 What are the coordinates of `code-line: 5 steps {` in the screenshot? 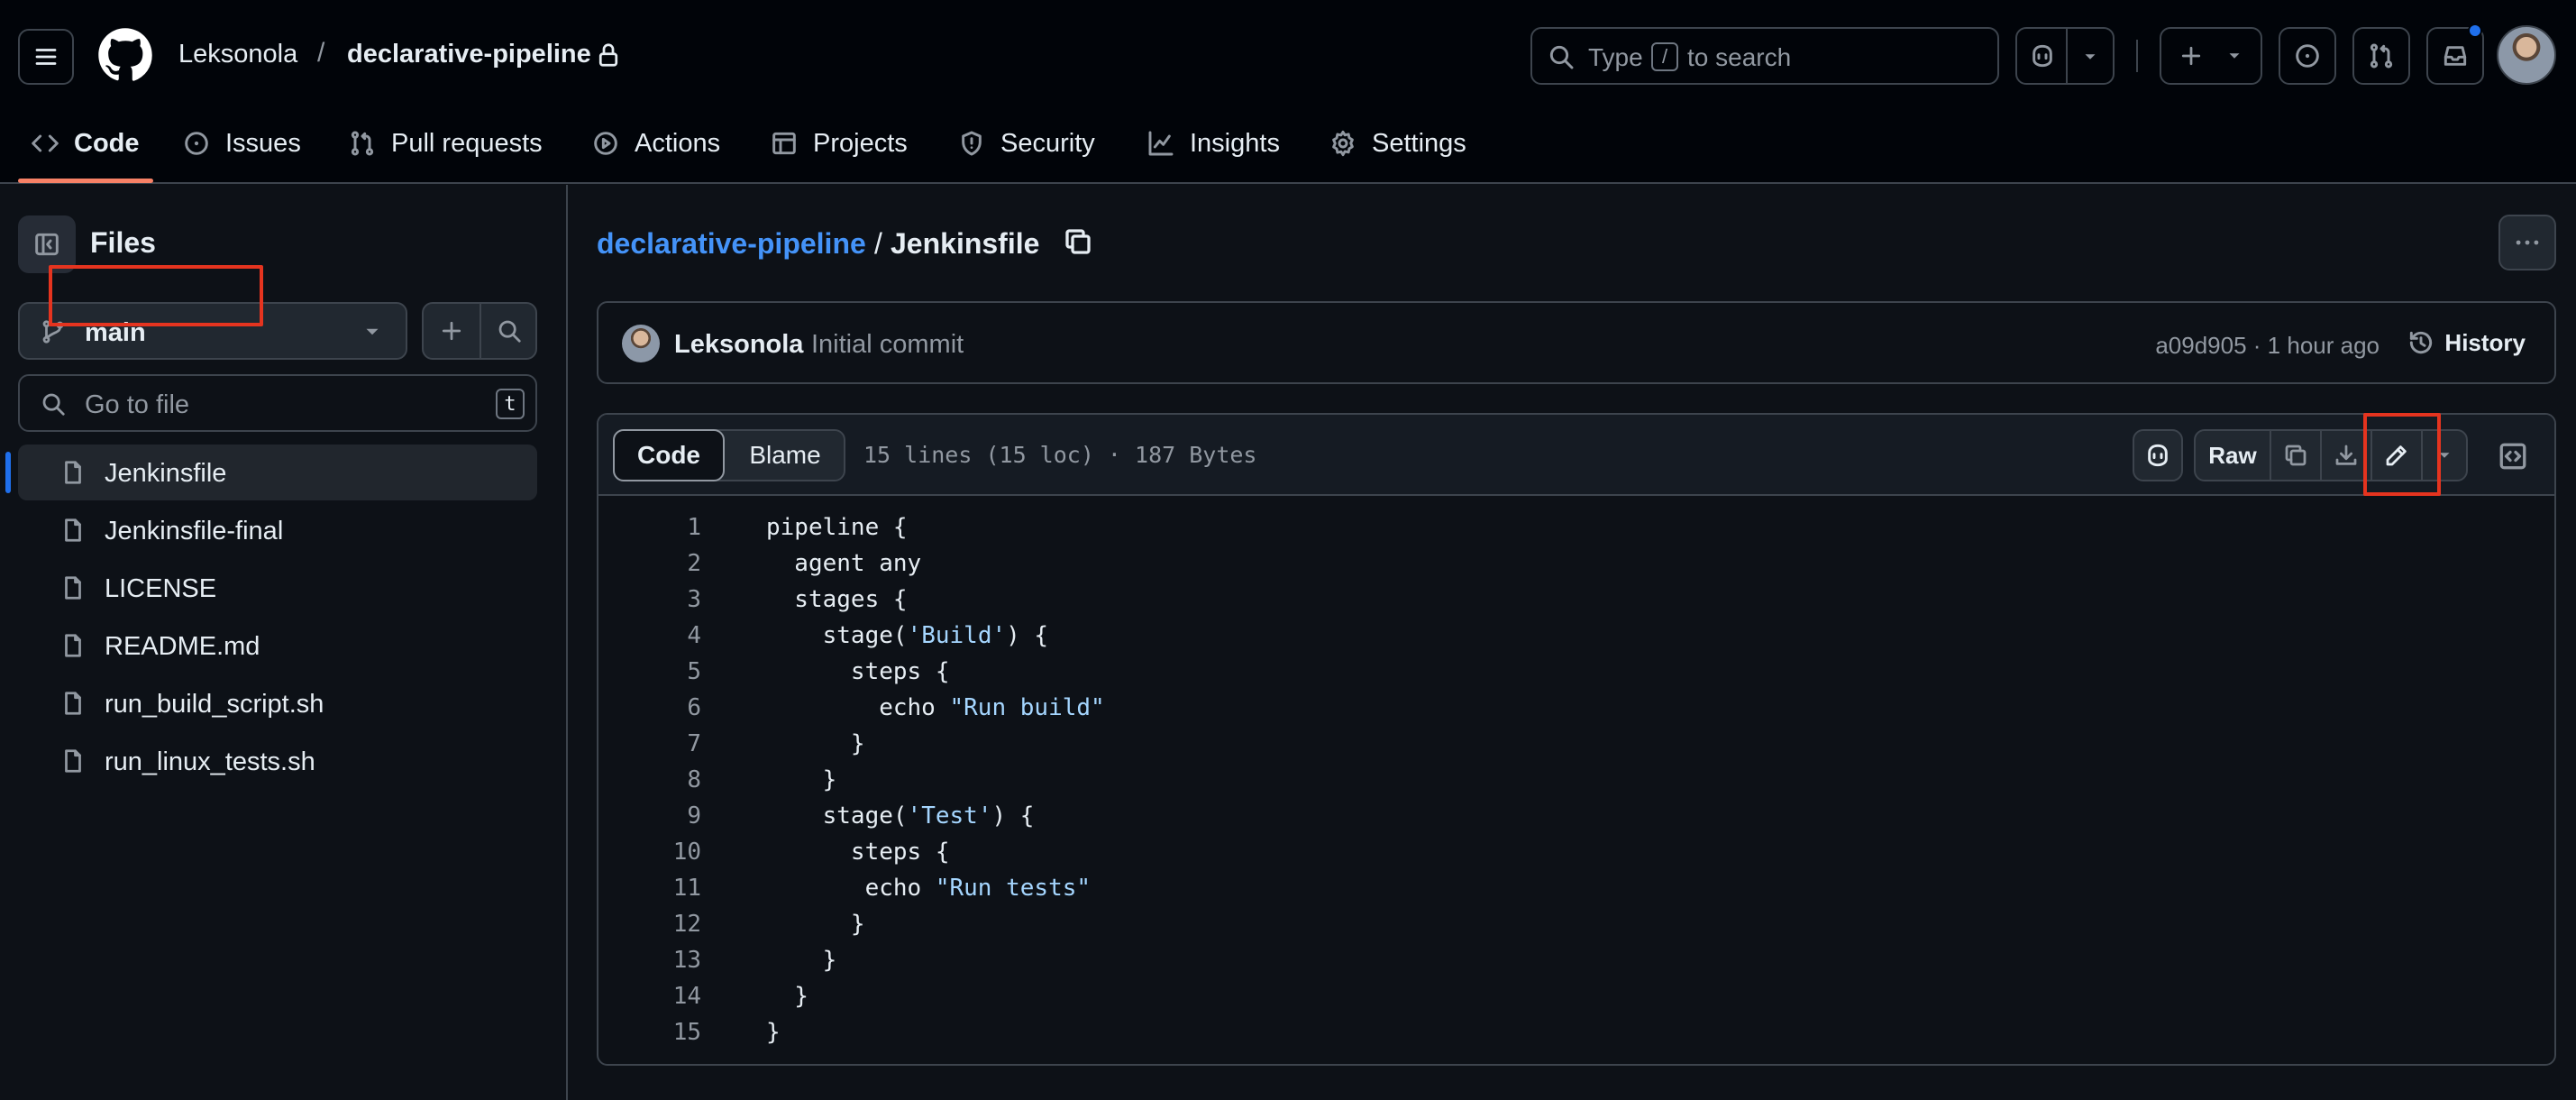 It's located at (1576, 671).